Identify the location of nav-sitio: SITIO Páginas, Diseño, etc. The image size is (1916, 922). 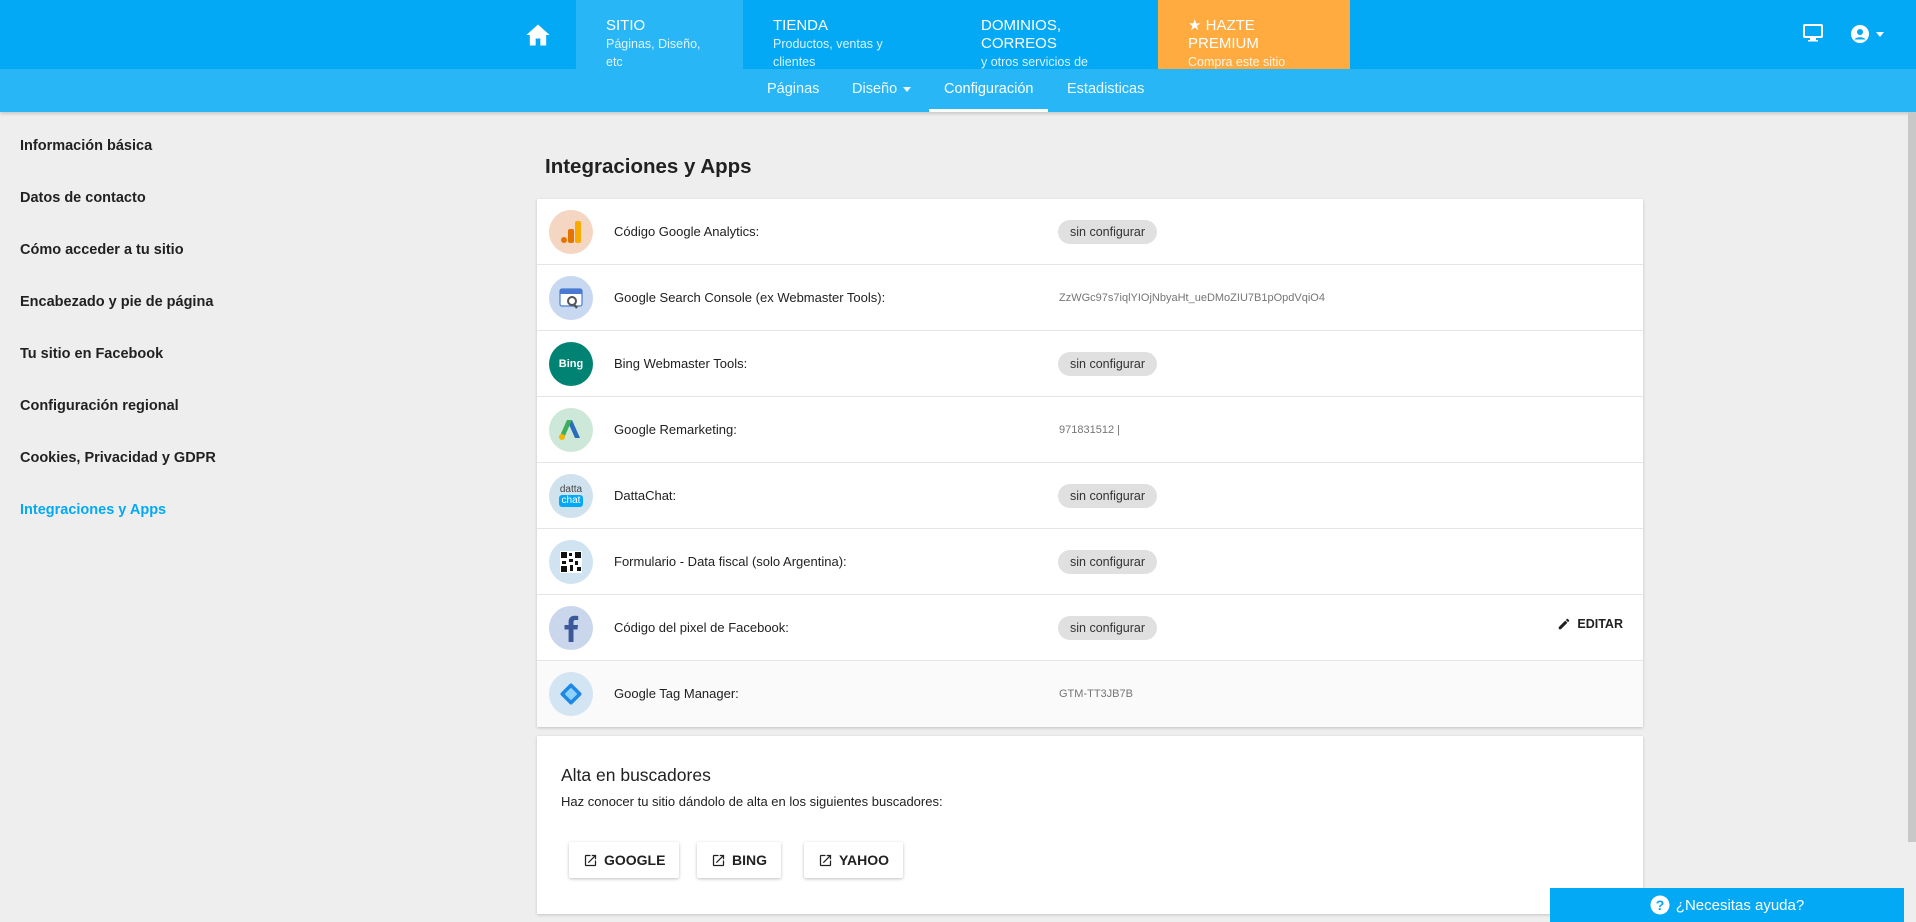
(659, 34).